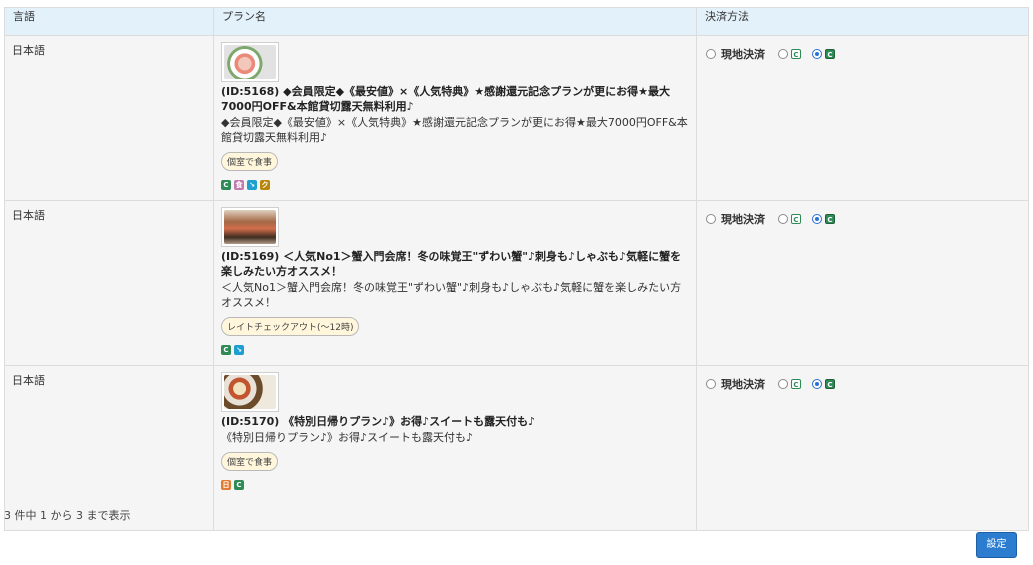 Image resolution: width=1033 pixels, height=565 pixels. Describe the element at coordinates (250, 91) in the screenshot. I see `plan-id: (ID:5168)` at that location.